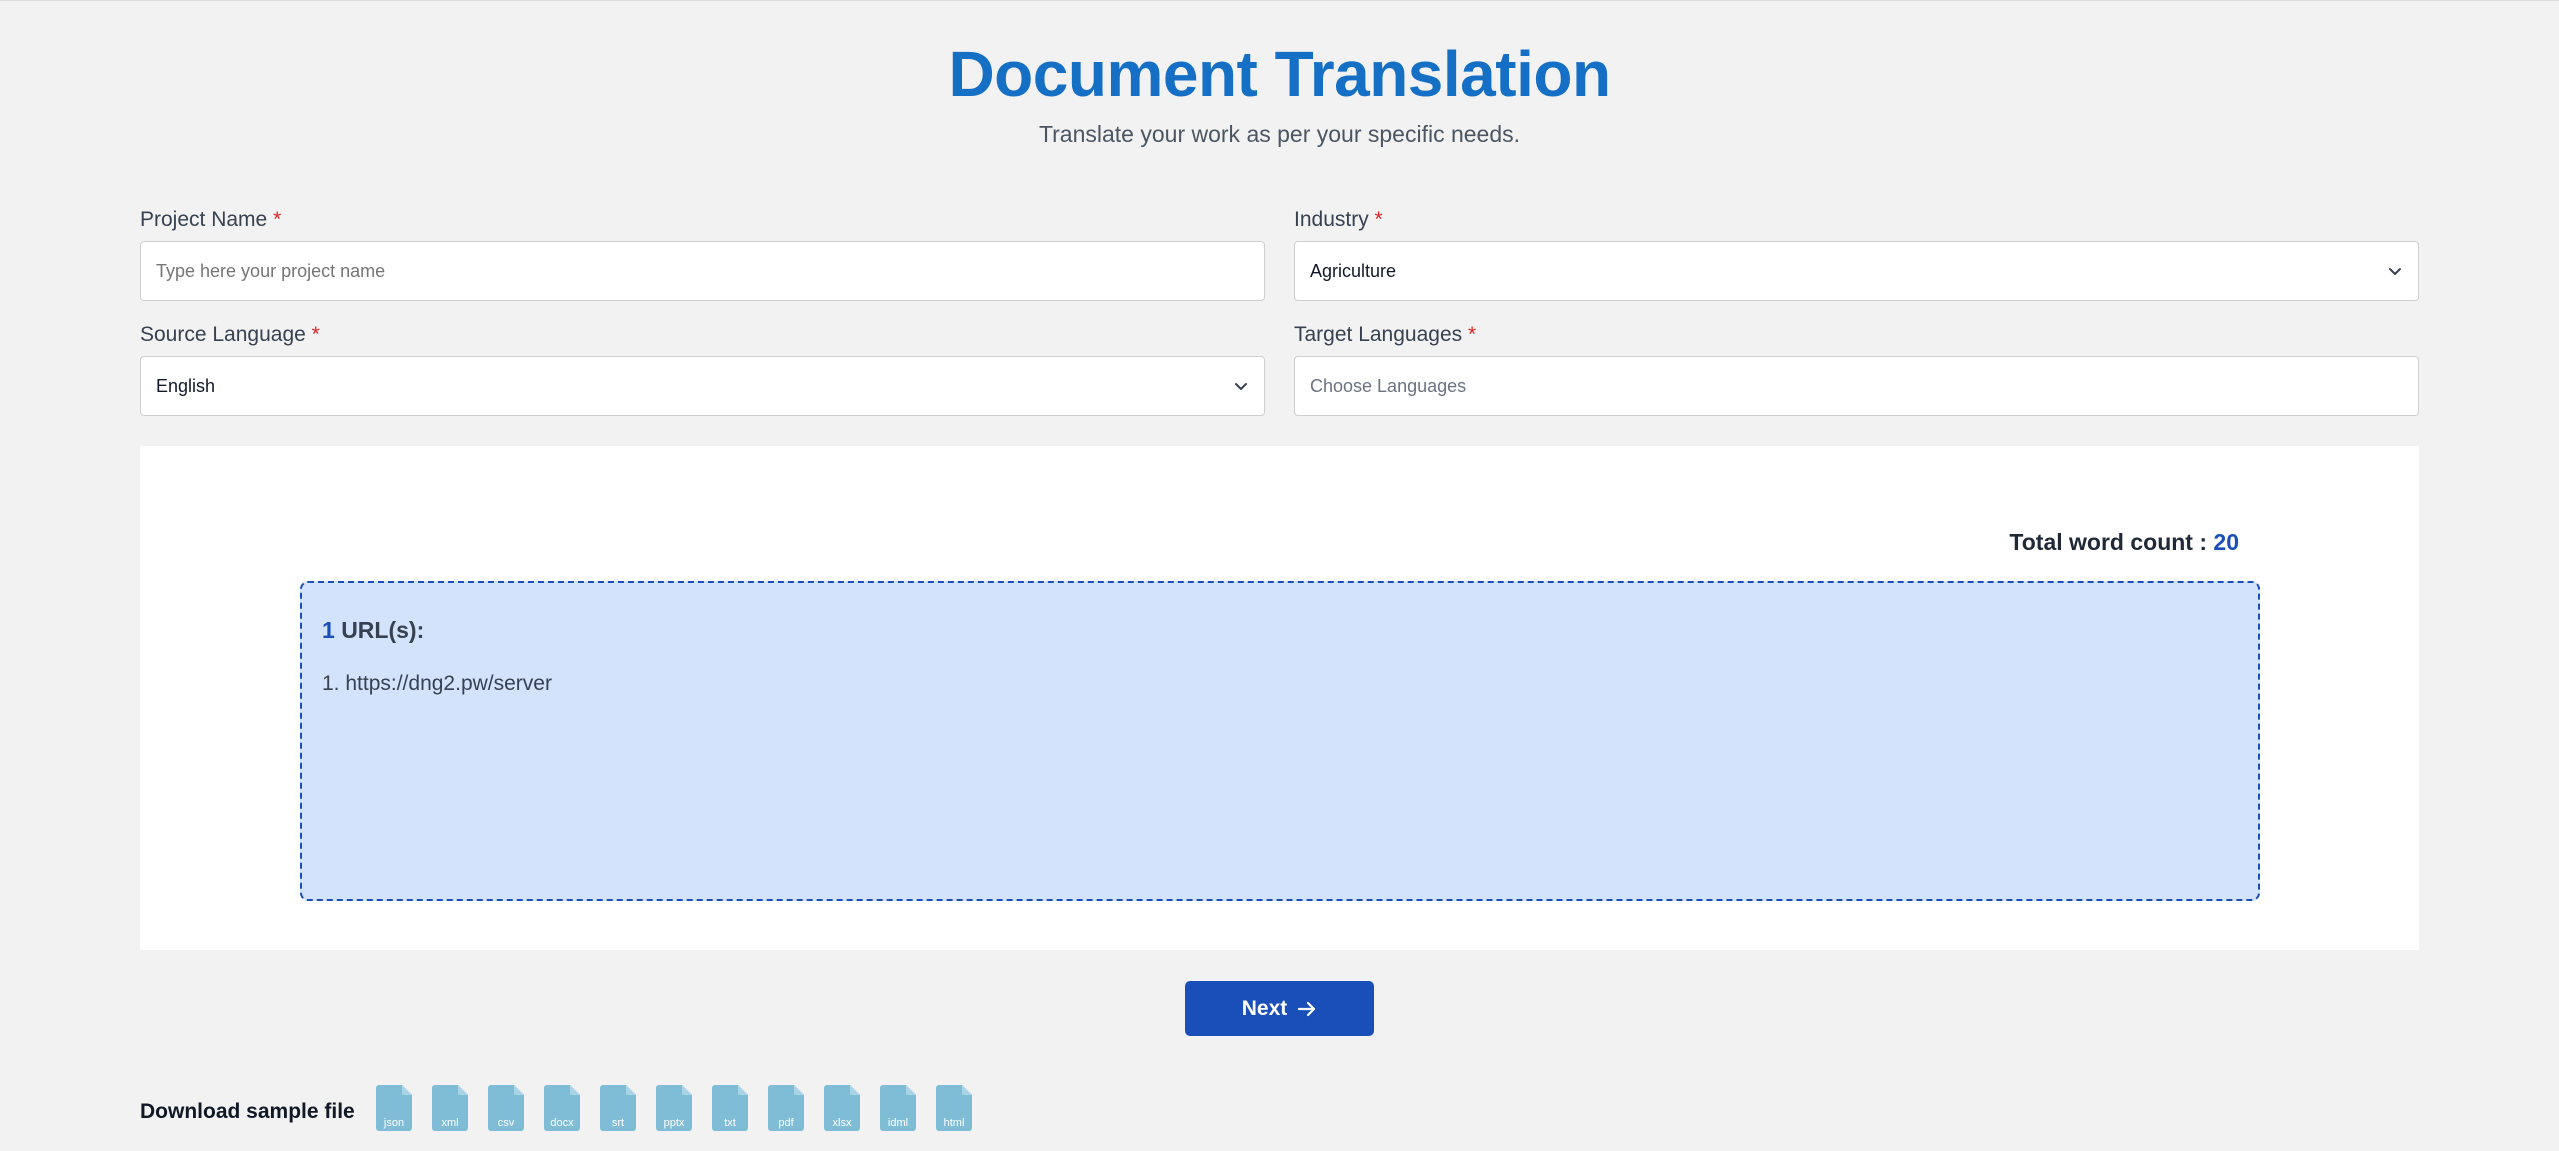 This screenshot has width=2559, height=1151. I want to click on industry-label: Industry *, so click(1338, 219).